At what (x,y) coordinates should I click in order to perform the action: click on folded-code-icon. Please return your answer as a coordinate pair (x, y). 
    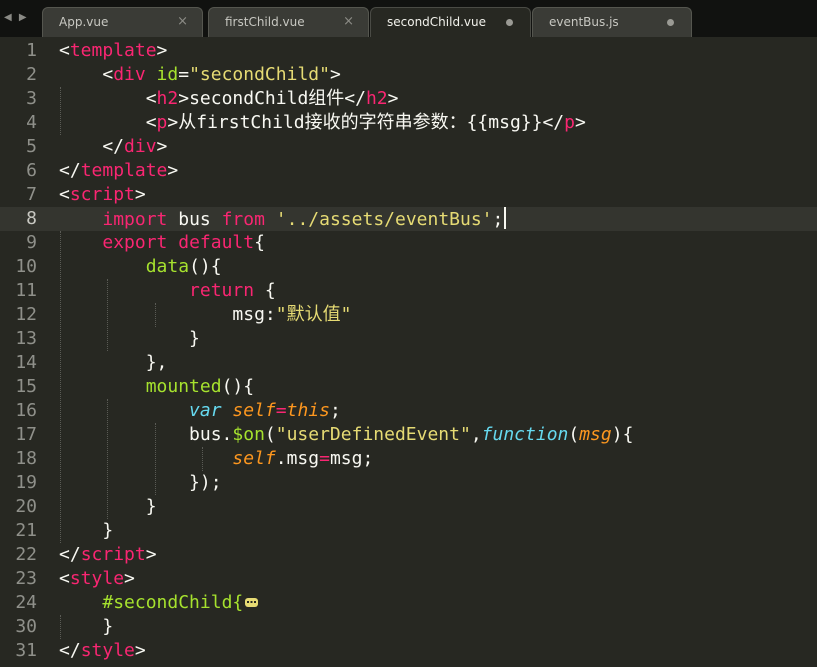
    Looking at the image, I should click on (252, 602).